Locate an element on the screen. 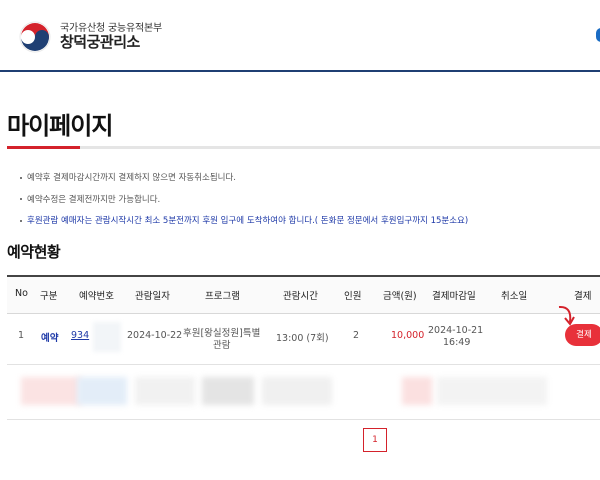 The height and width of the screenshot is (480, 600). title-accent-bar is located at coordinates (43, 147).